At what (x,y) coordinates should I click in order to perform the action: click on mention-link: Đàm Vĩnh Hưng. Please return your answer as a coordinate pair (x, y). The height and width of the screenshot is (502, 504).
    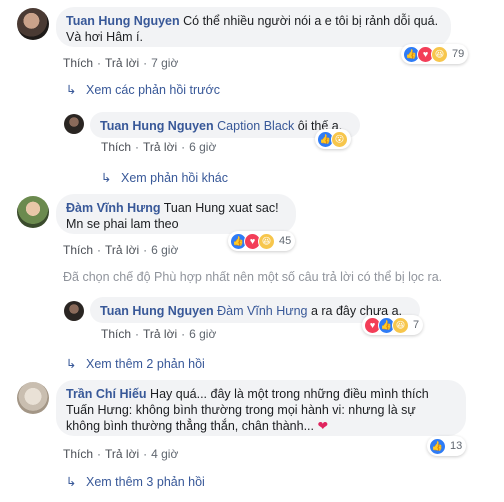
    Looking at the image, I should click on (262, 311).